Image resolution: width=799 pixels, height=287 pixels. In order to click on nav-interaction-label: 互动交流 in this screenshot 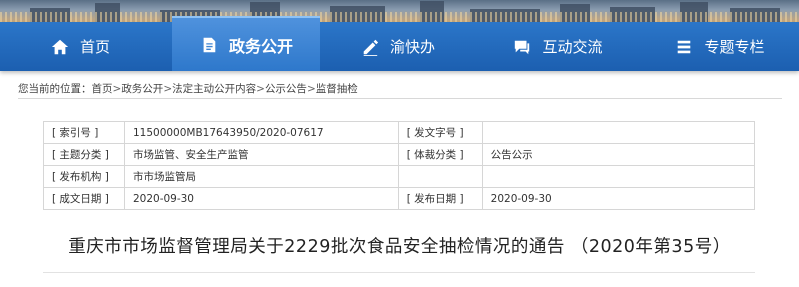, I will do `click(572, 47)`.